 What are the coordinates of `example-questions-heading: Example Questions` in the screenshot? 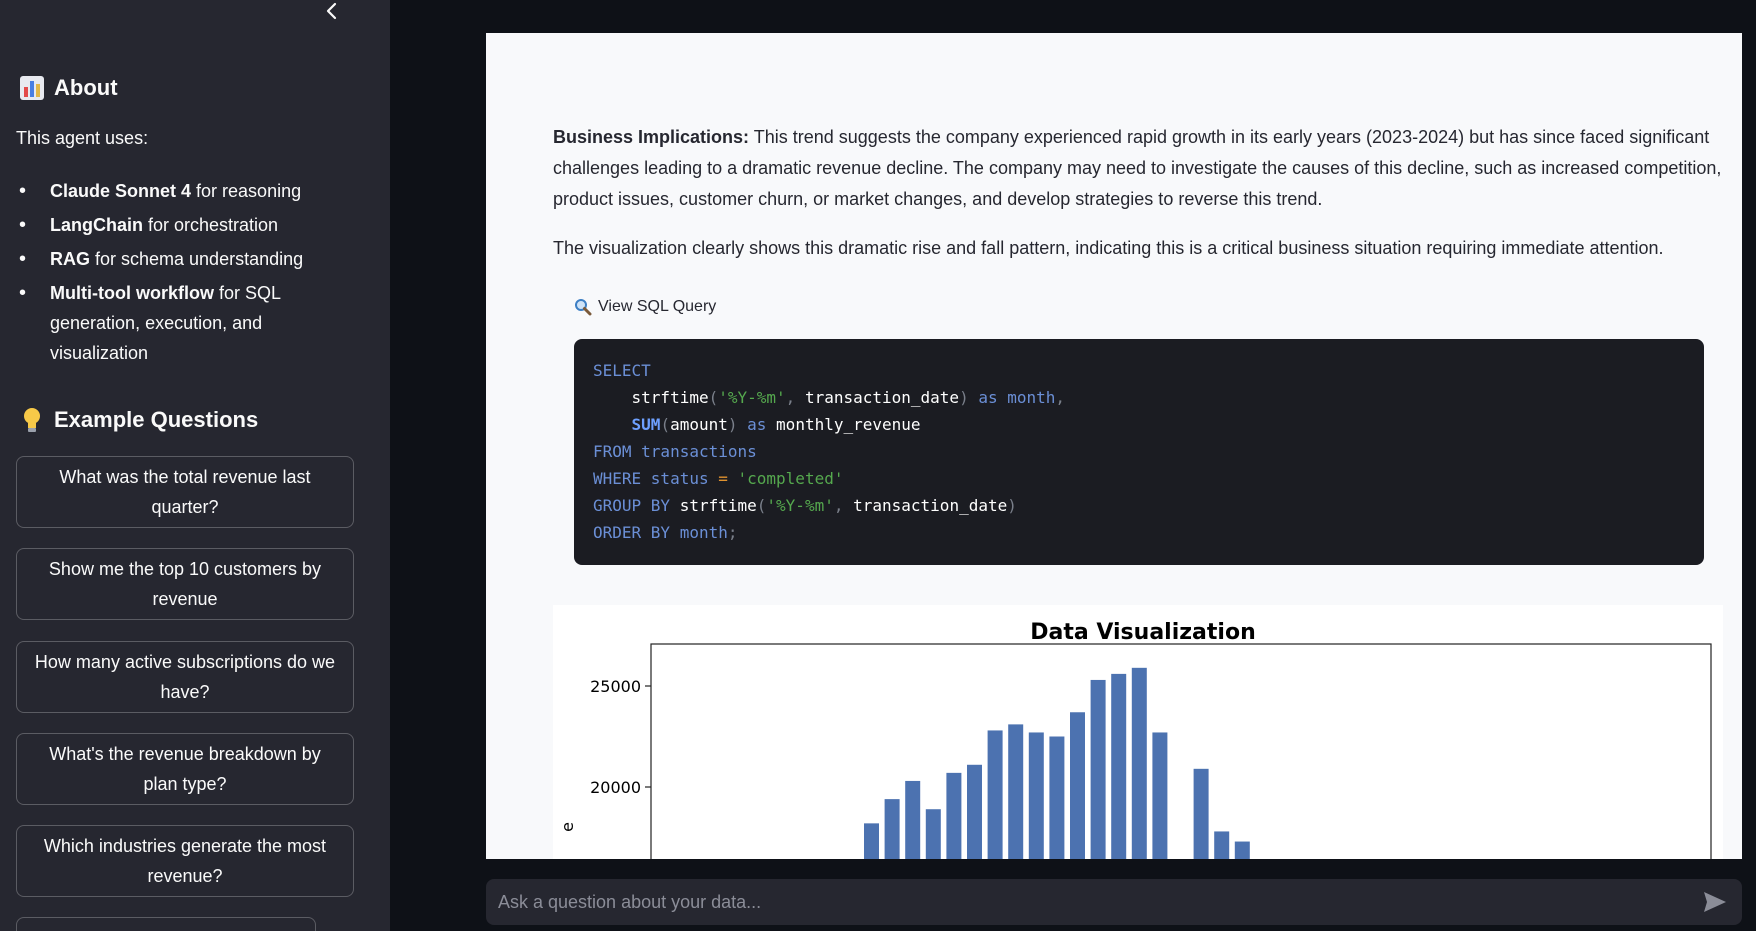 It's located at (138, 420).